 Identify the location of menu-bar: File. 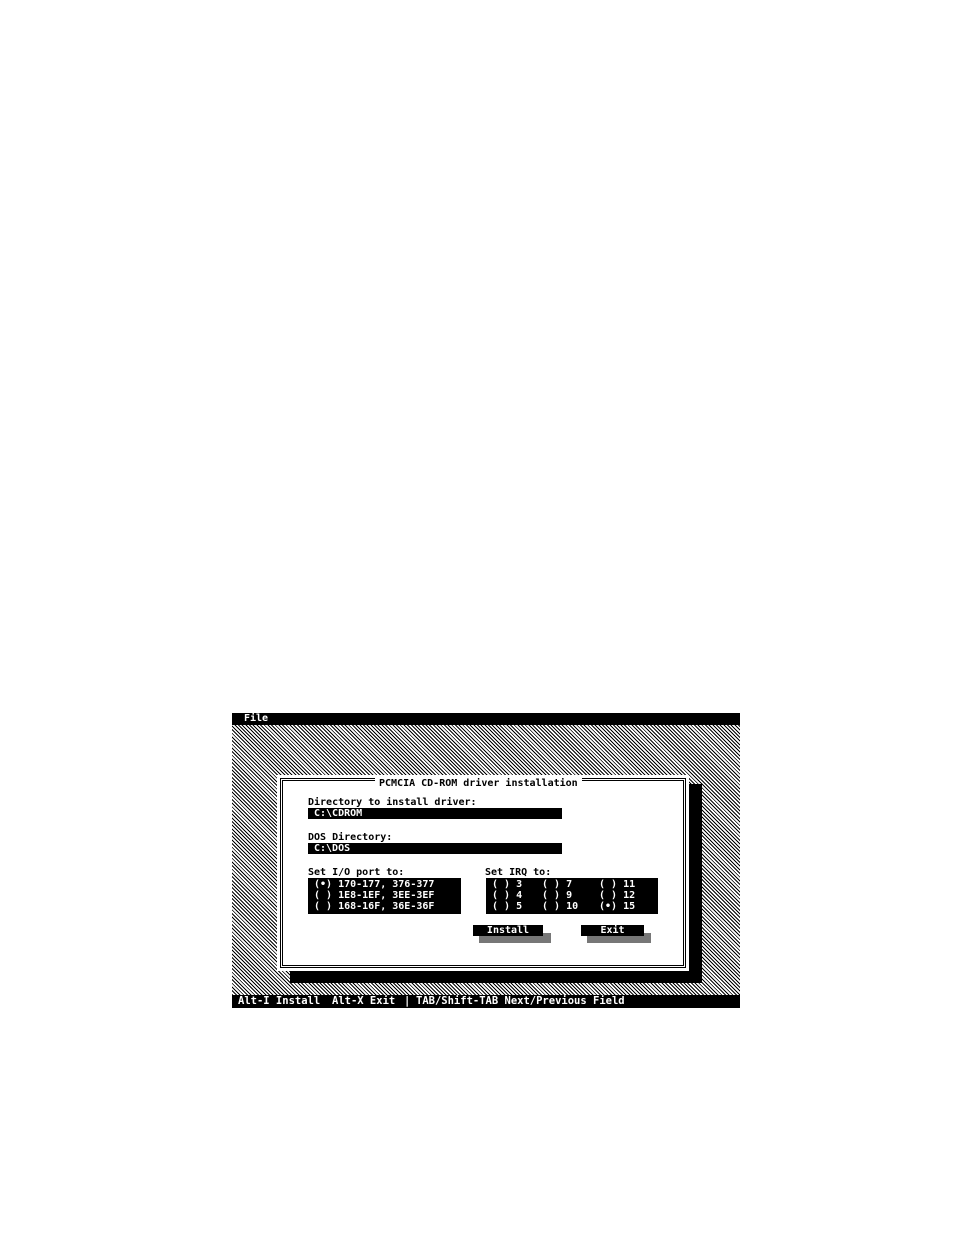
(486, 719).